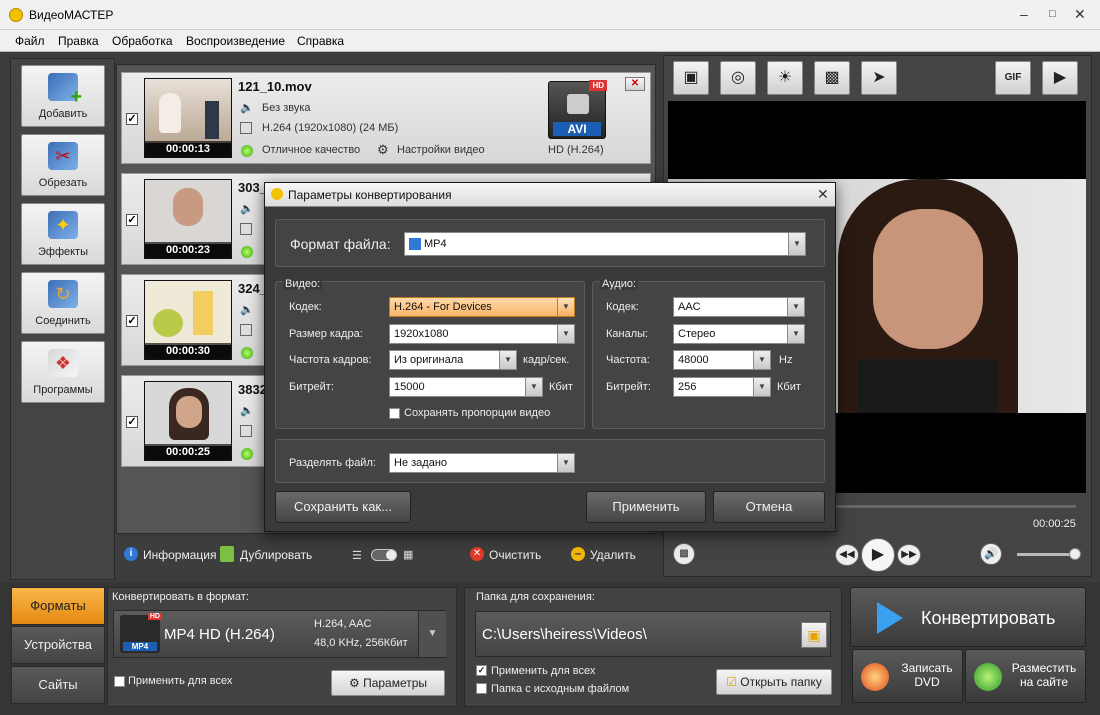 This screenshot has width=1100, height=715. Describe the element at coordinates (408, 554) in the screenshot. I see `grid-view-icon: ▦` at that location.